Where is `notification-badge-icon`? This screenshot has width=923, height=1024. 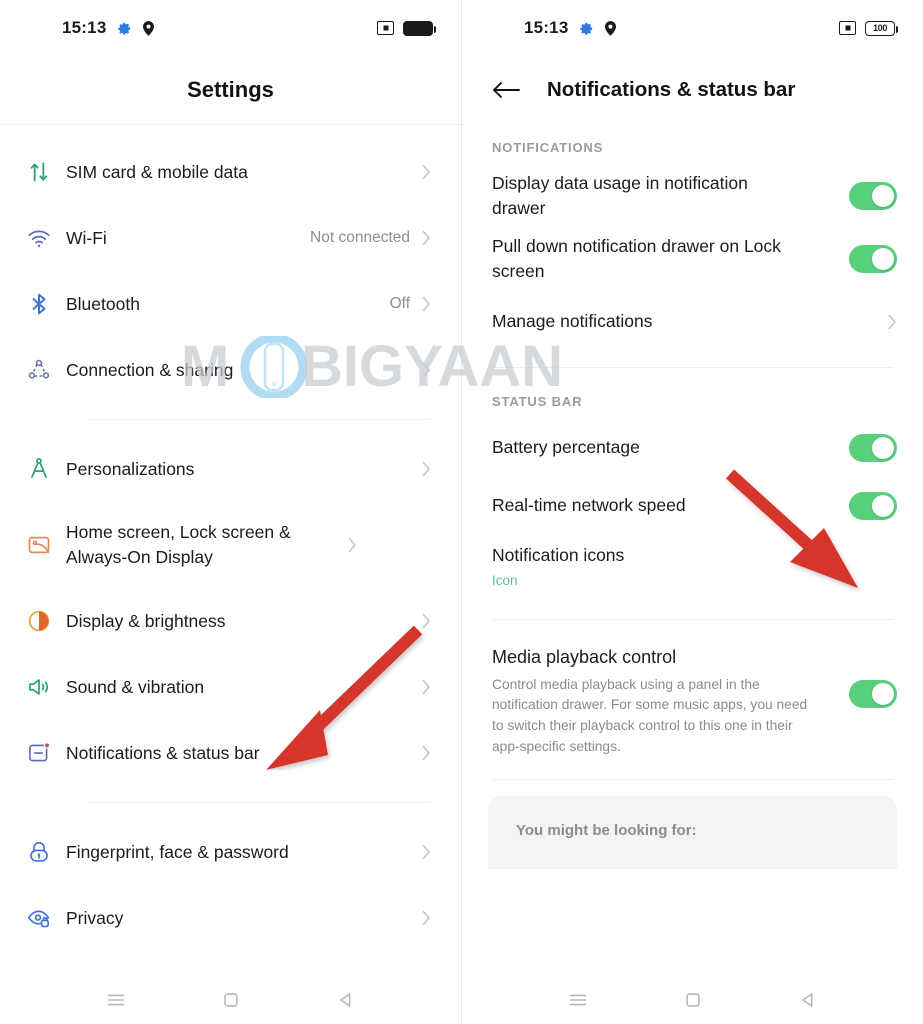 notification-badge-icon is located at coordinates (46, 753).